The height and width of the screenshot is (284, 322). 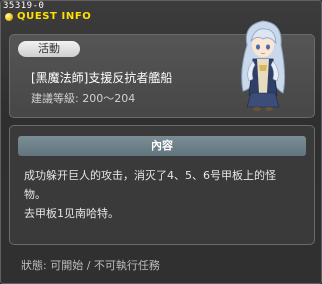 What do you see at coordinates (9, 17) in the screenshot?
I see `yellow-orb-icon` at bounding box center [9, 17].